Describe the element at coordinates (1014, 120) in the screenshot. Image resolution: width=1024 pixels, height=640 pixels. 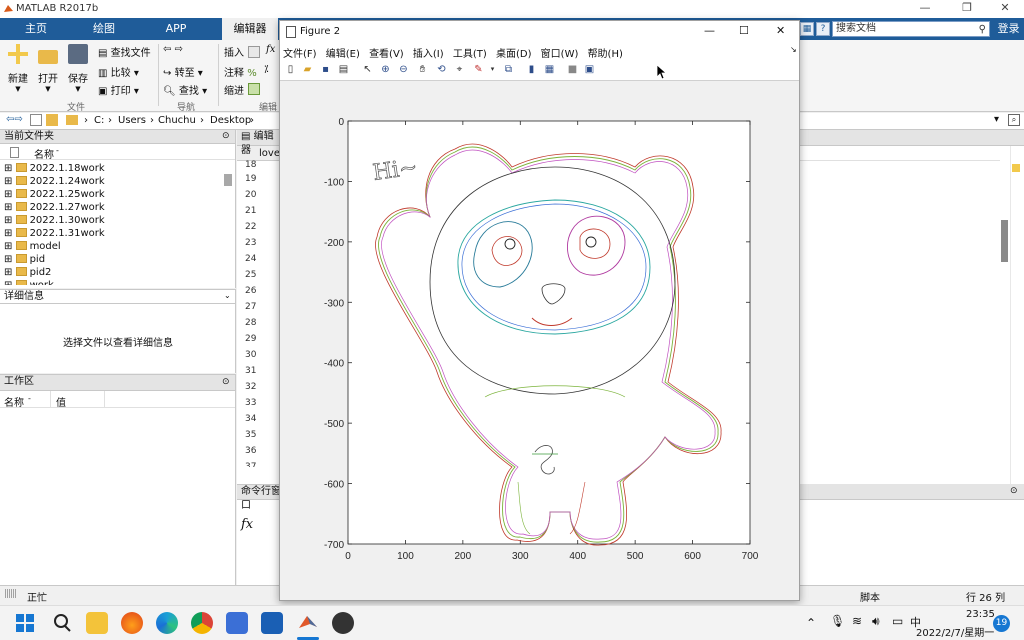
I see `path-go-icon: ⌕` at that location.